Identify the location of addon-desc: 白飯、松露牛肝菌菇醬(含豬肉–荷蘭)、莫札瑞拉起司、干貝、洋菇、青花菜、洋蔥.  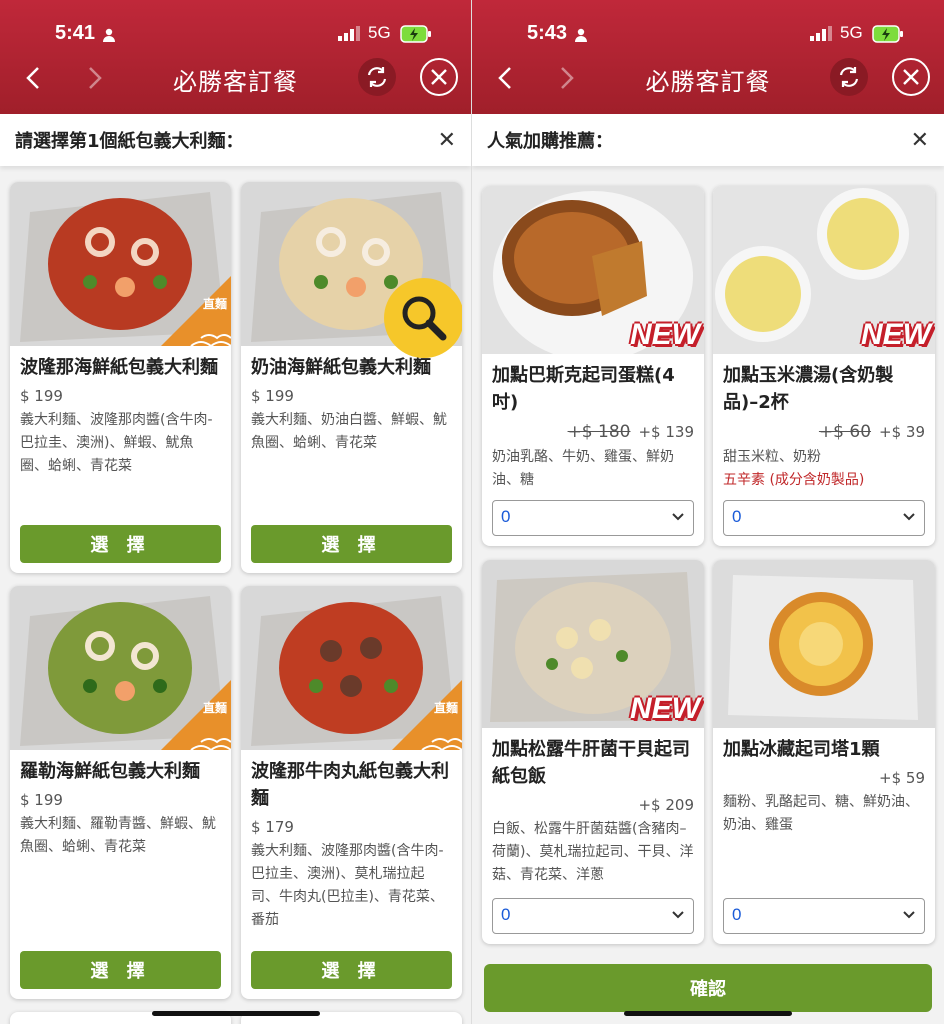
(593, 852).